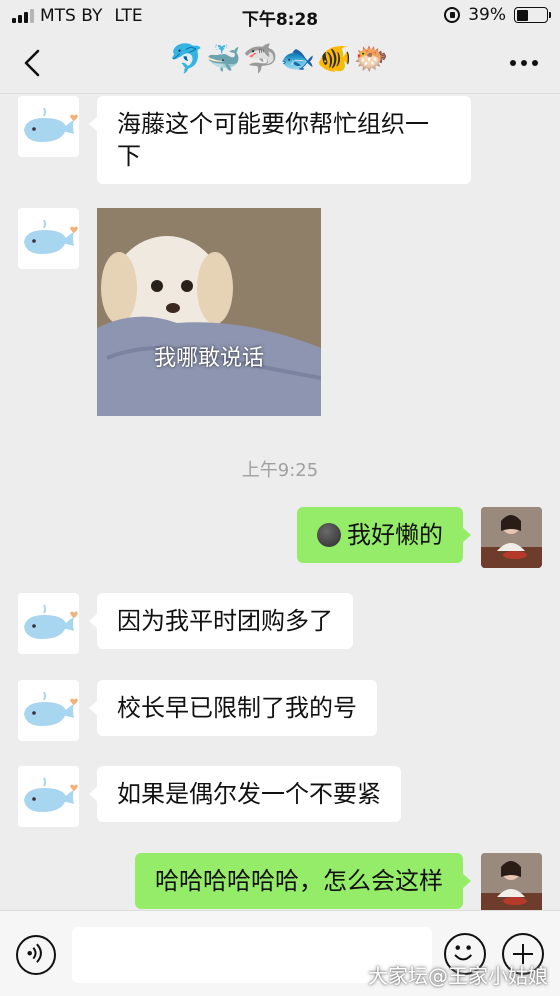  I want to click on rotation-lock-icon, so click(452, 15).